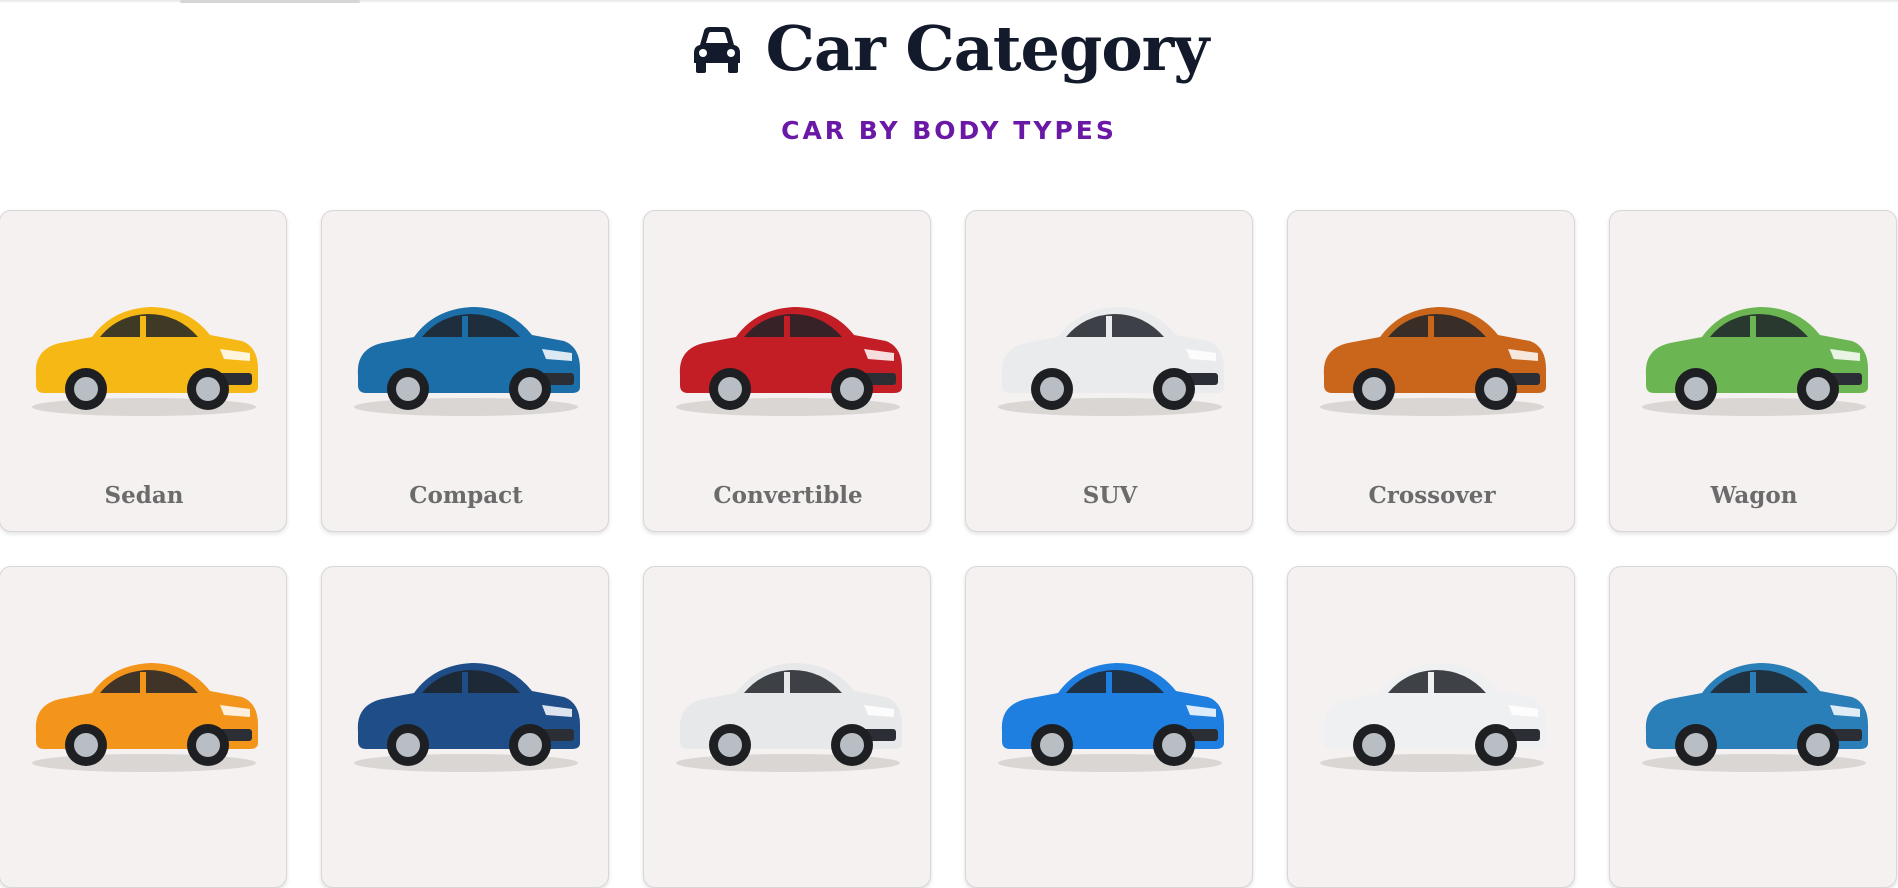 This screenshot has height=888, width=1898. I want to click on category-card: Compact, so click(465, 371).